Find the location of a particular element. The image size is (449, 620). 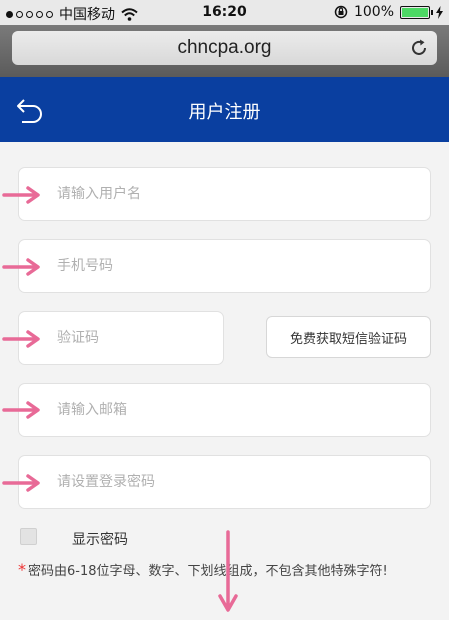

email-field is located at coordinates (224, 410).